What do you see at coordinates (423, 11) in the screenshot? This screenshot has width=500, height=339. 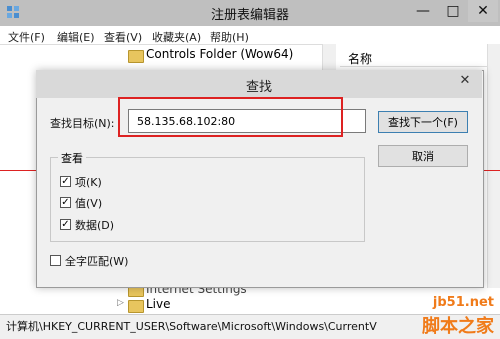 I see `minimize-button: —` at bounding box center [423, 11].